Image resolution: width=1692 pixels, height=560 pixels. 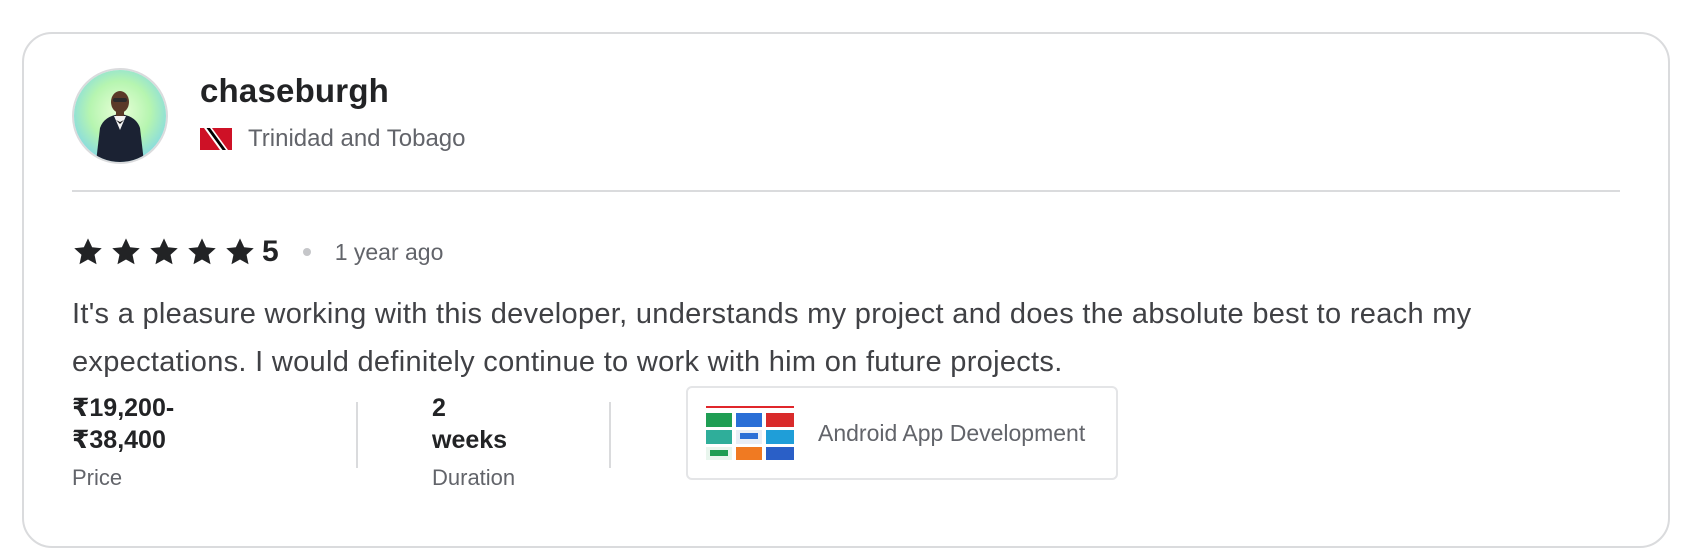 What do you see at coordinates (123, 424) in the screenshot?
I see `price-value: ₹19,200-₹38,400` at bounding box center [123, 424].